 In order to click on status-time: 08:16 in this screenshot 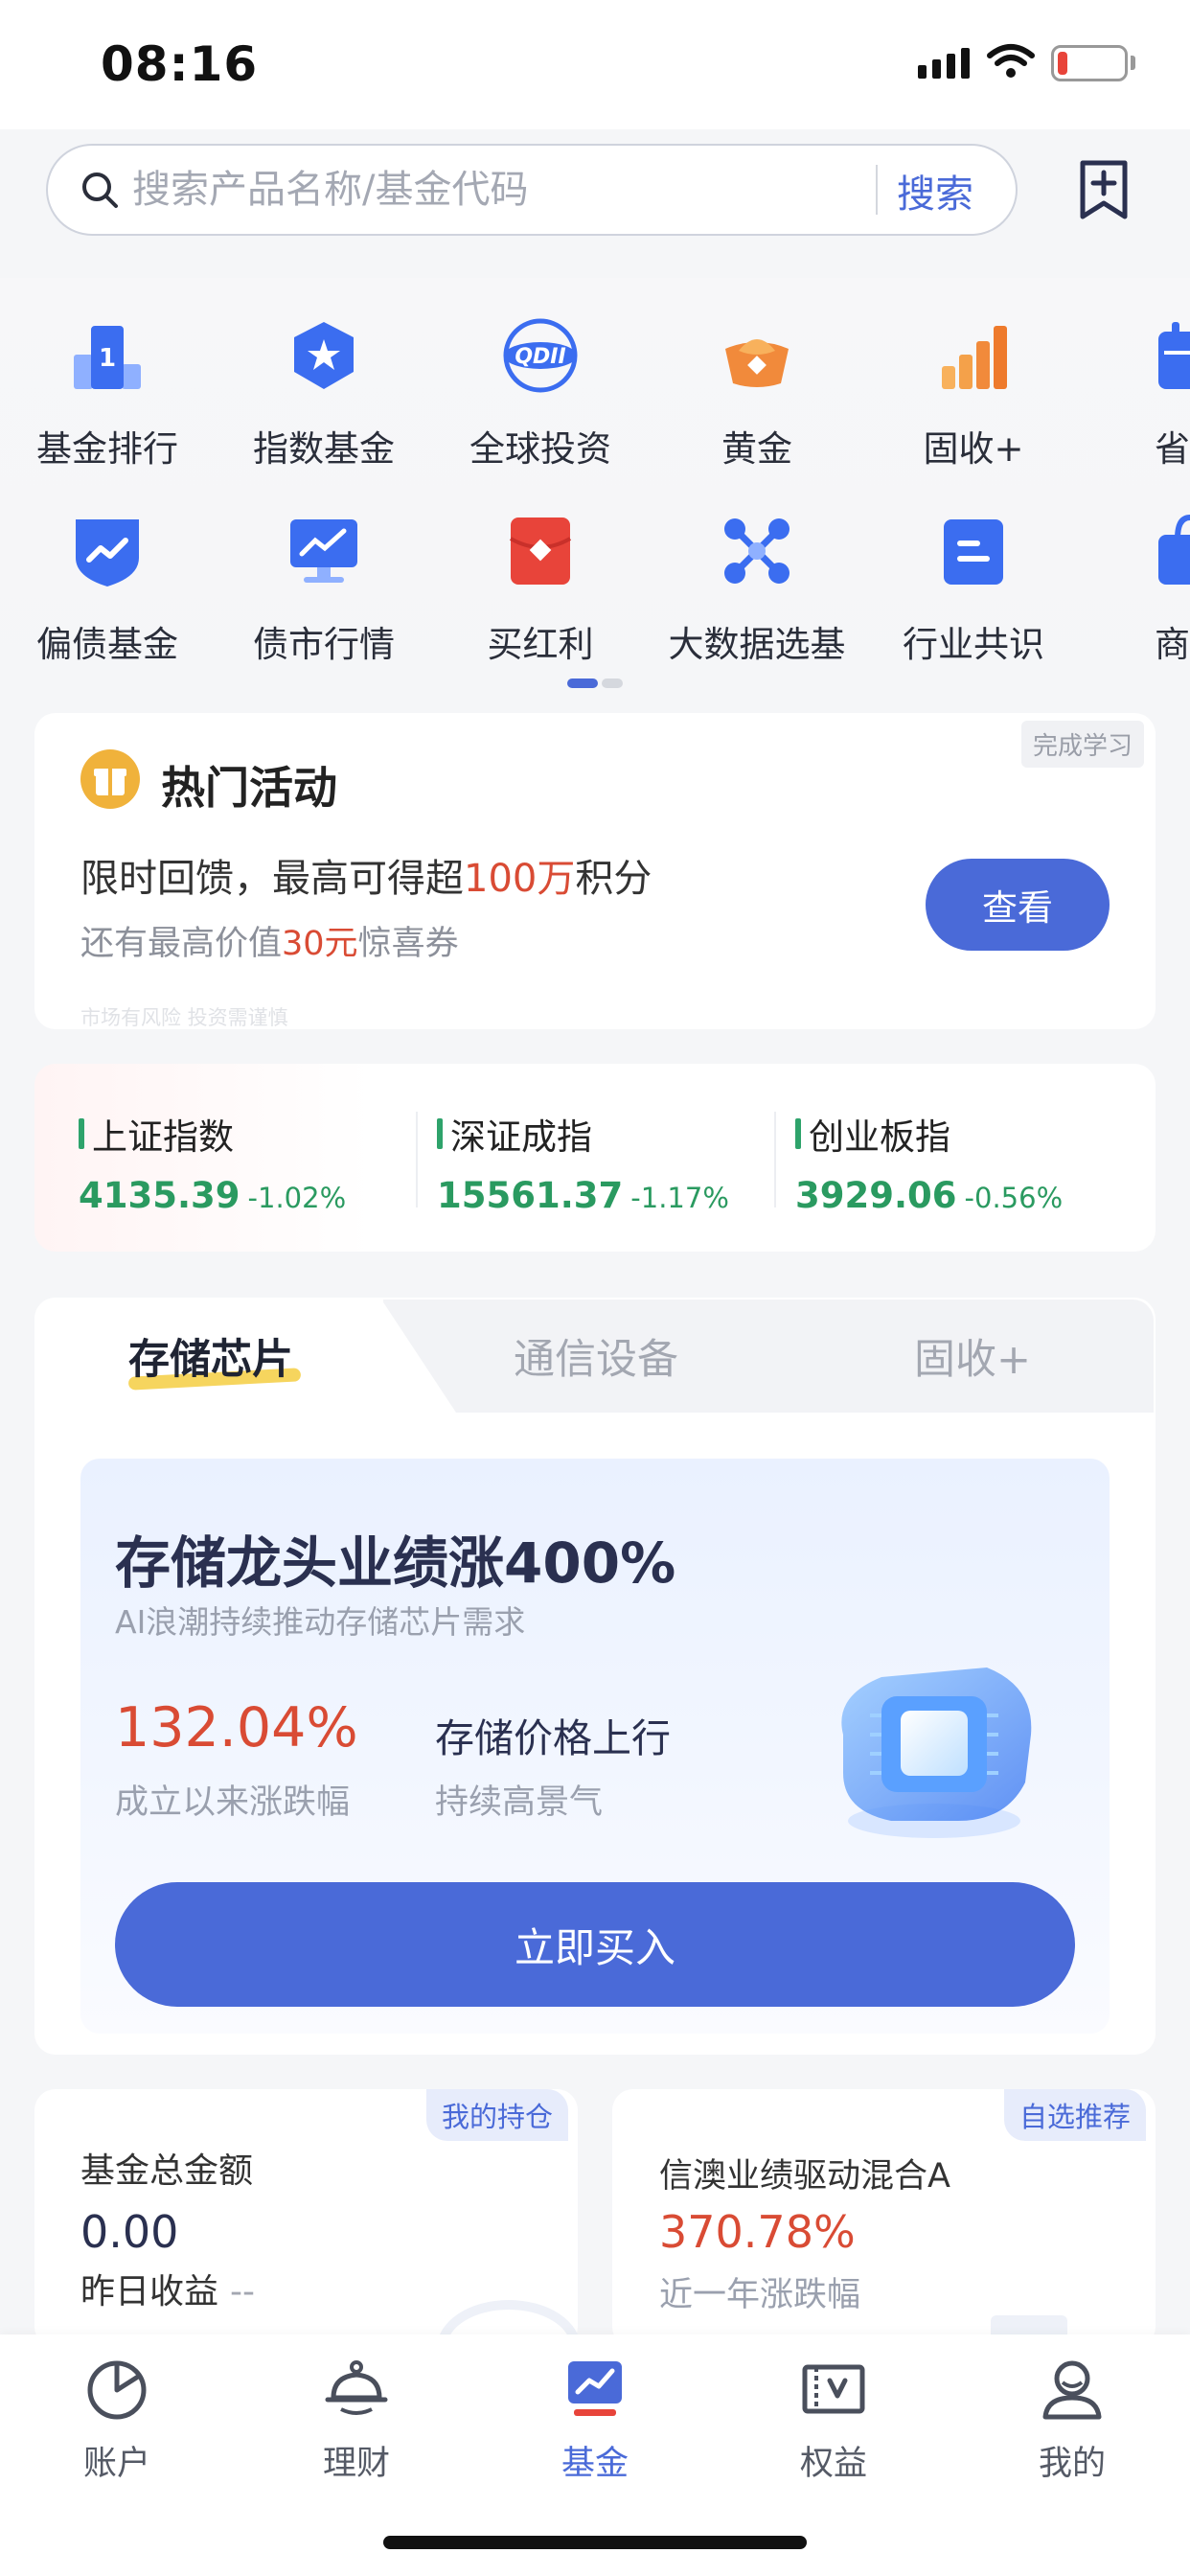, I will do `click(180, 64)`.